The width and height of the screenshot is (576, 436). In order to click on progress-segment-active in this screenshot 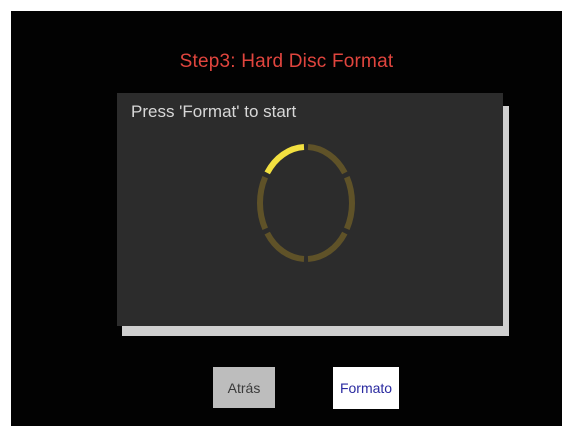, I will do `click(284, 159)`.